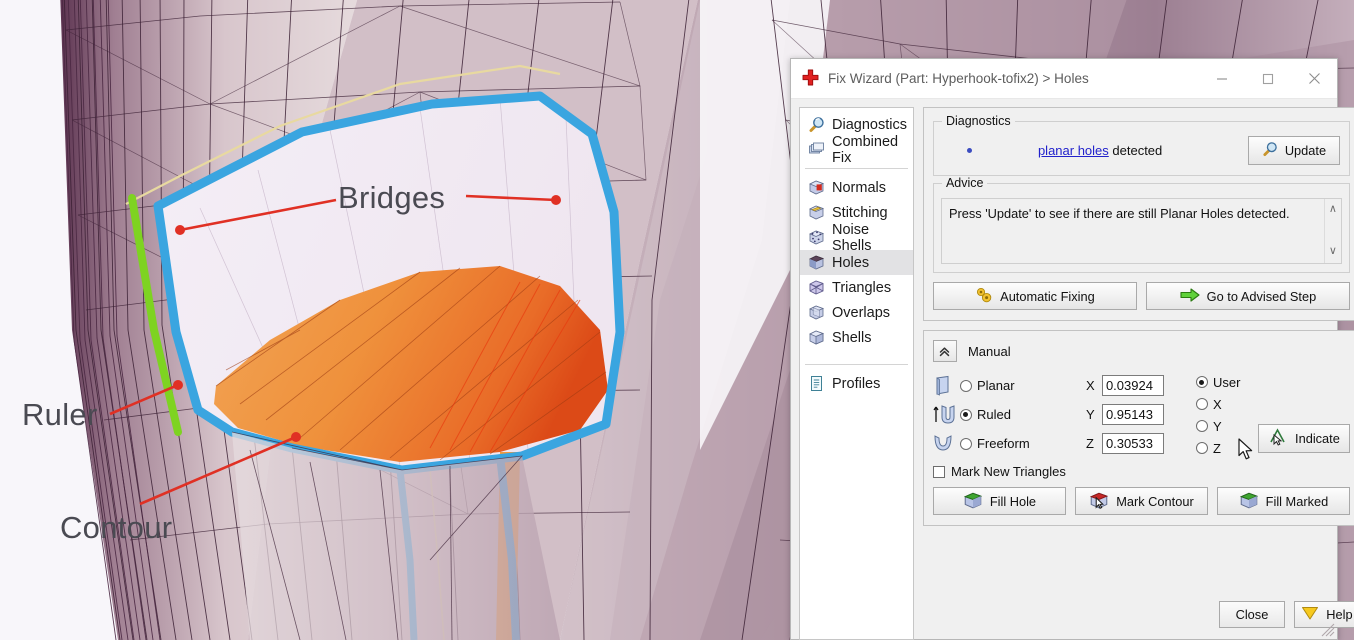  What do you see at coordinates (1314, 78) in the screenshot?
I see `close-window-icon` at bounding box center [1314, 78].